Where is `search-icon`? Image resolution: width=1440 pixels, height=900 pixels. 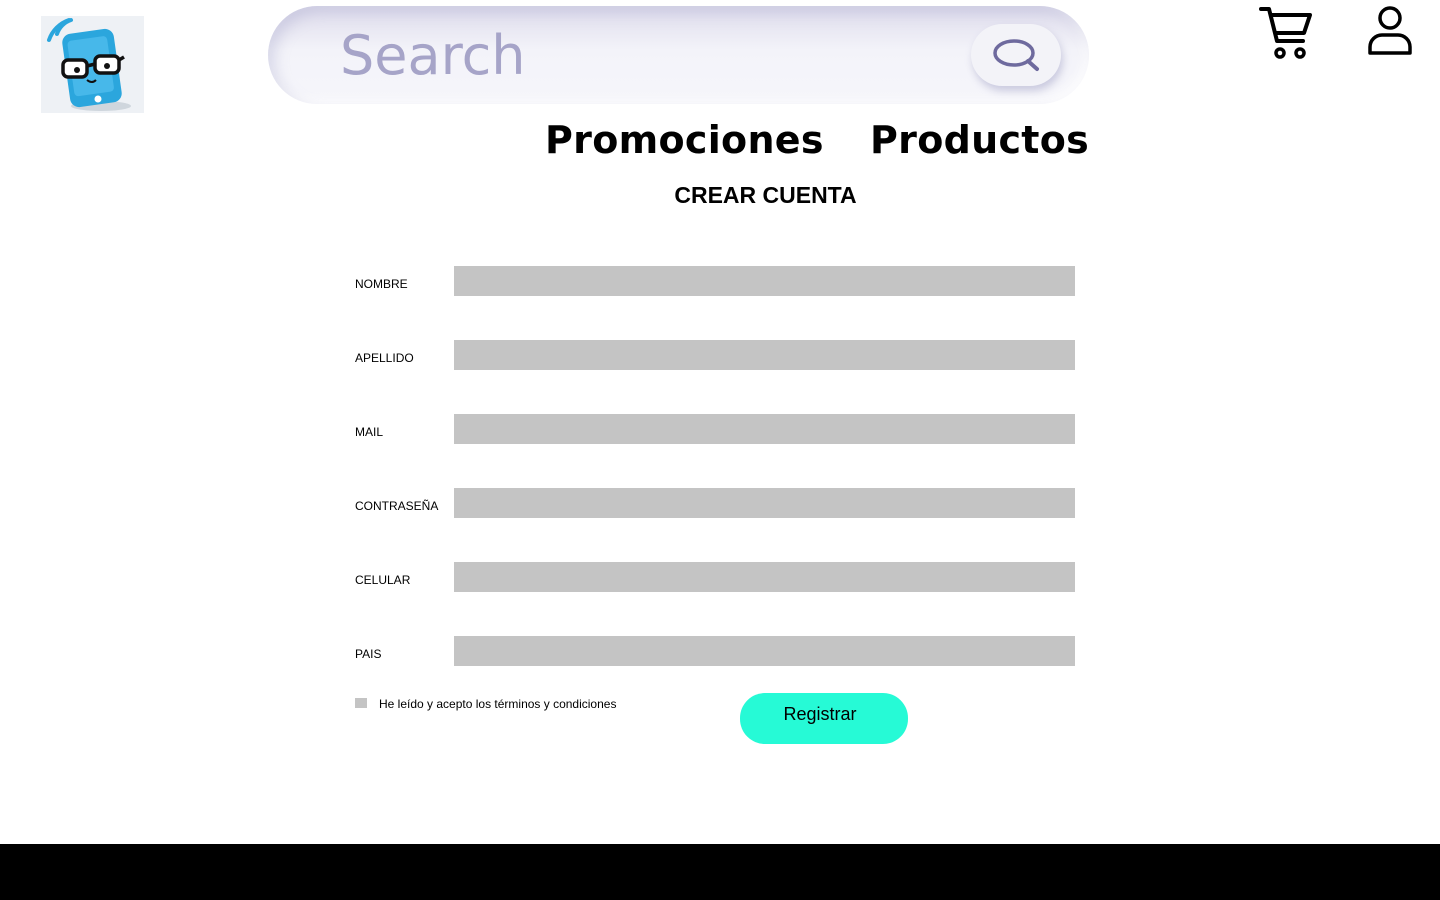
search-icon is located at coordinates (1016, 55).